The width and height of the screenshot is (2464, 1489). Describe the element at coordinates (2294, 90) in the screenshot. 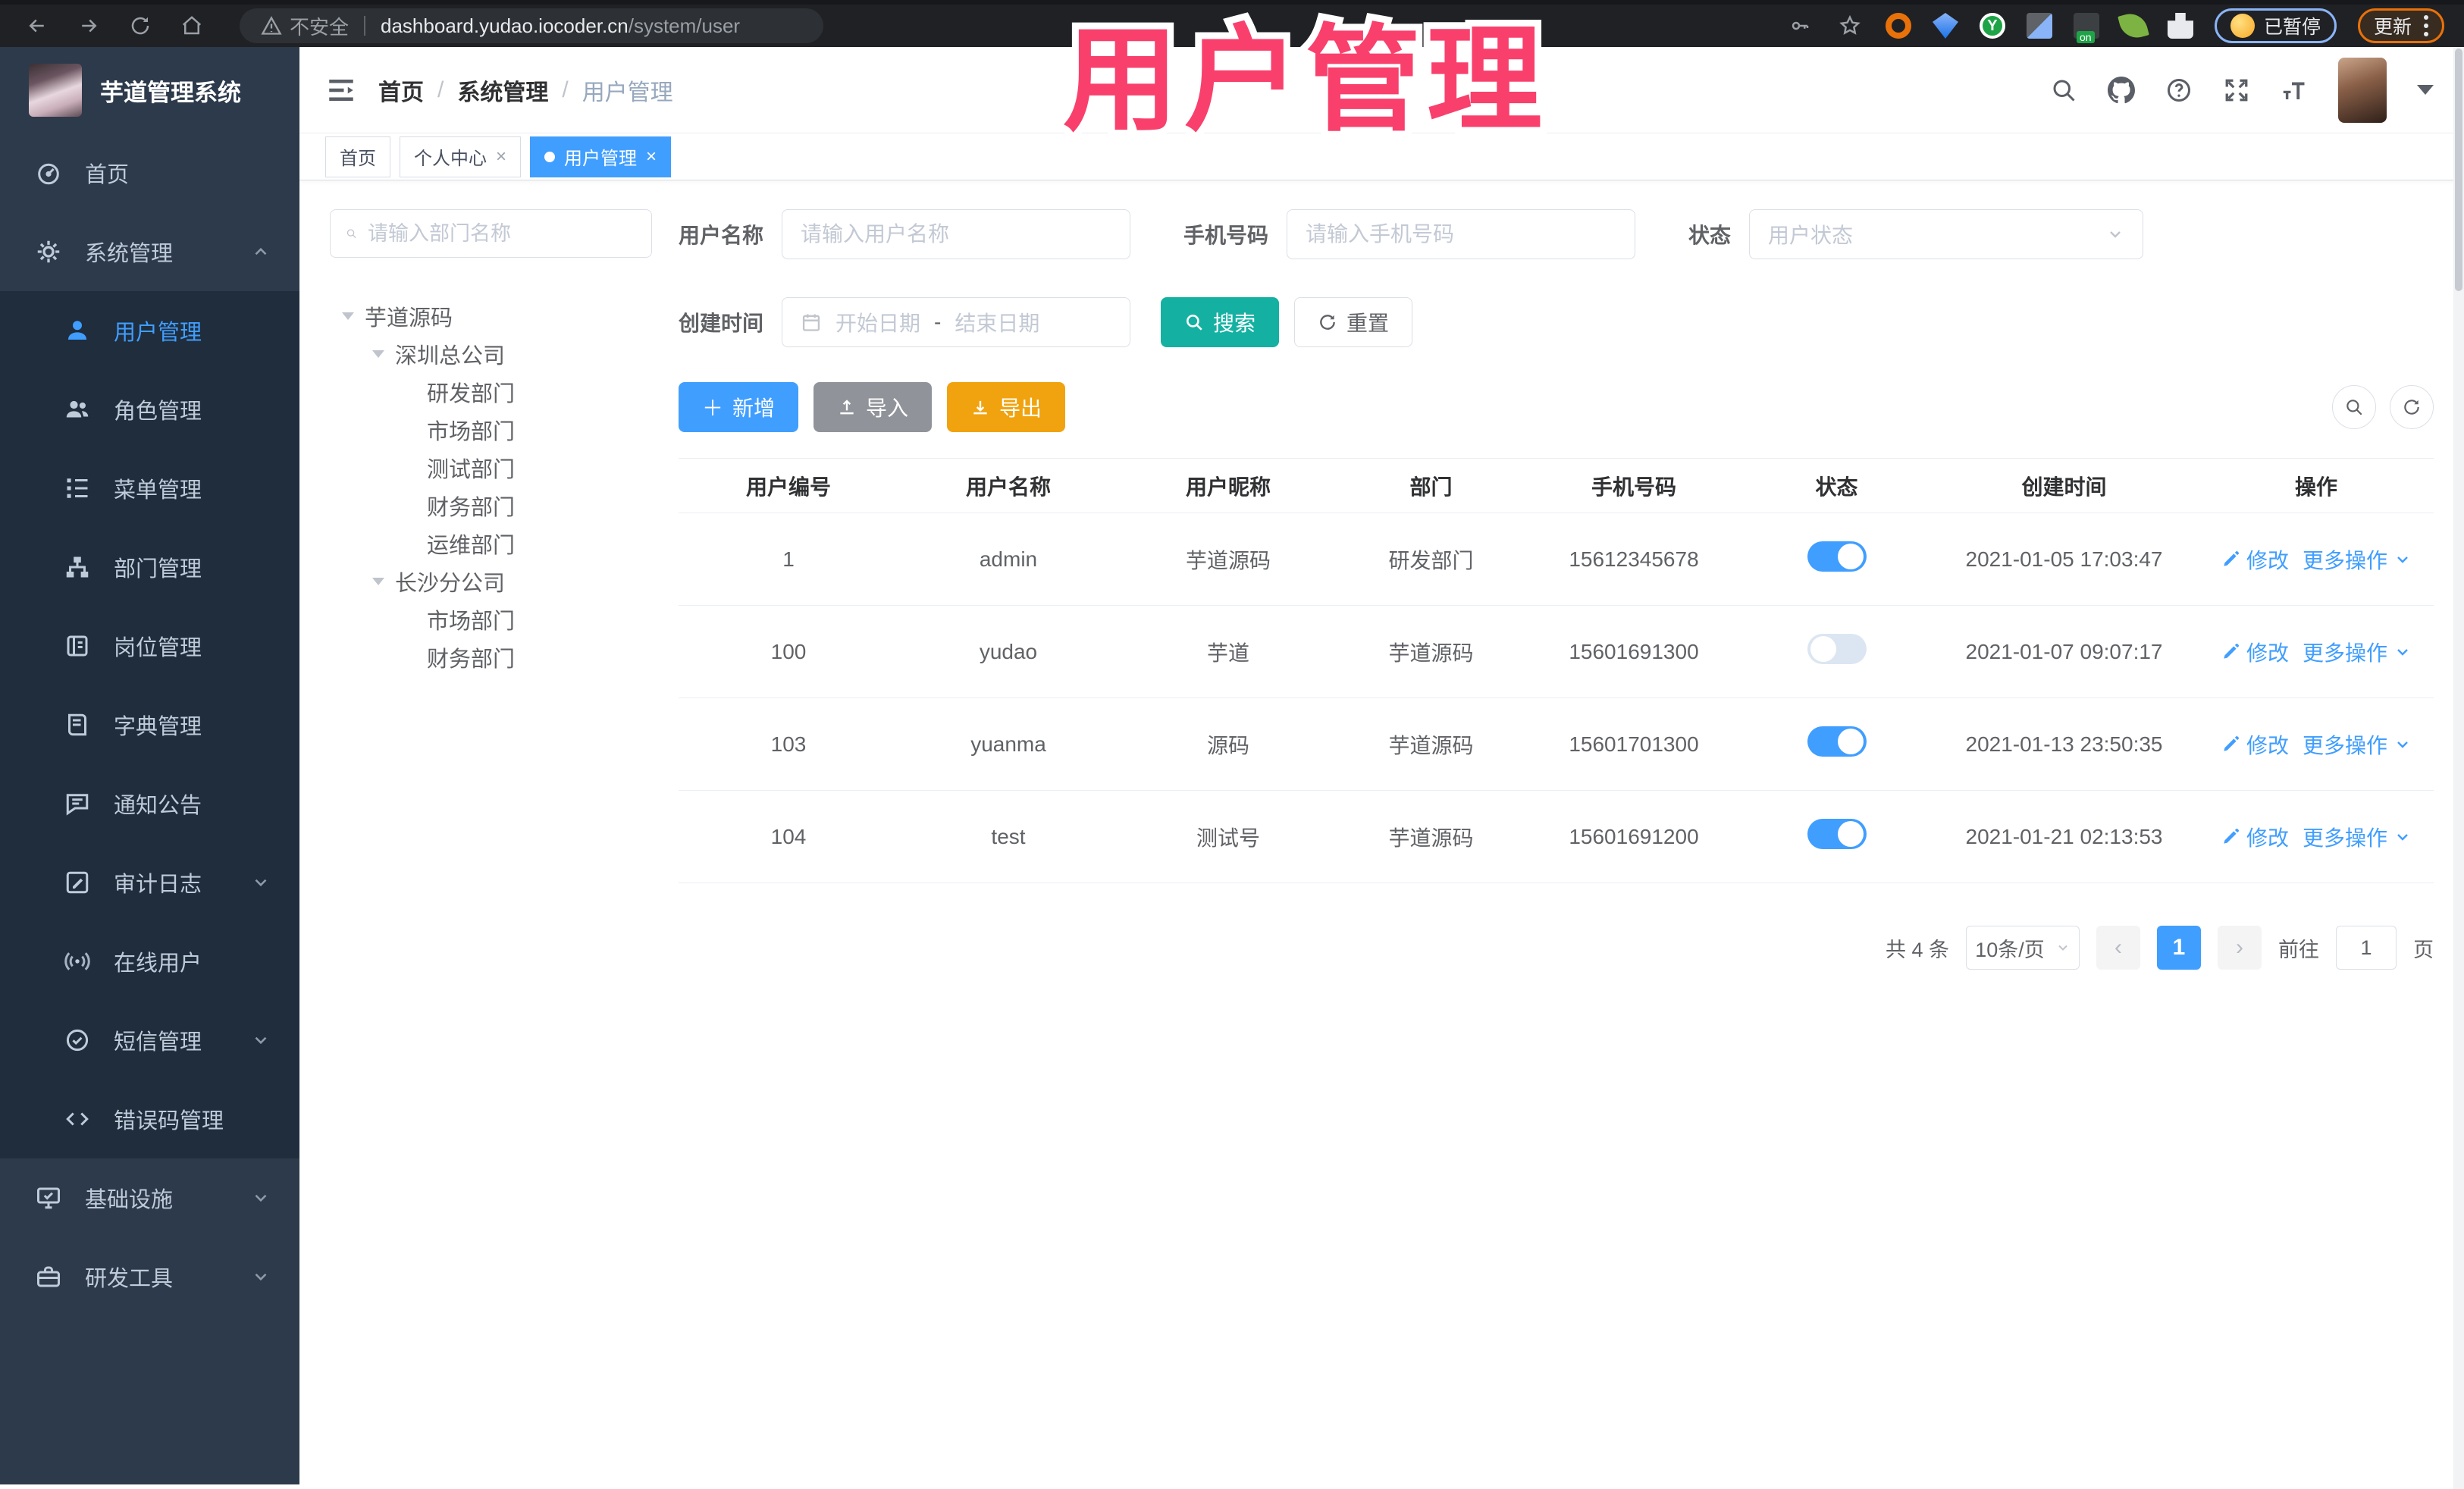

I see `font-size-icon` at that location.